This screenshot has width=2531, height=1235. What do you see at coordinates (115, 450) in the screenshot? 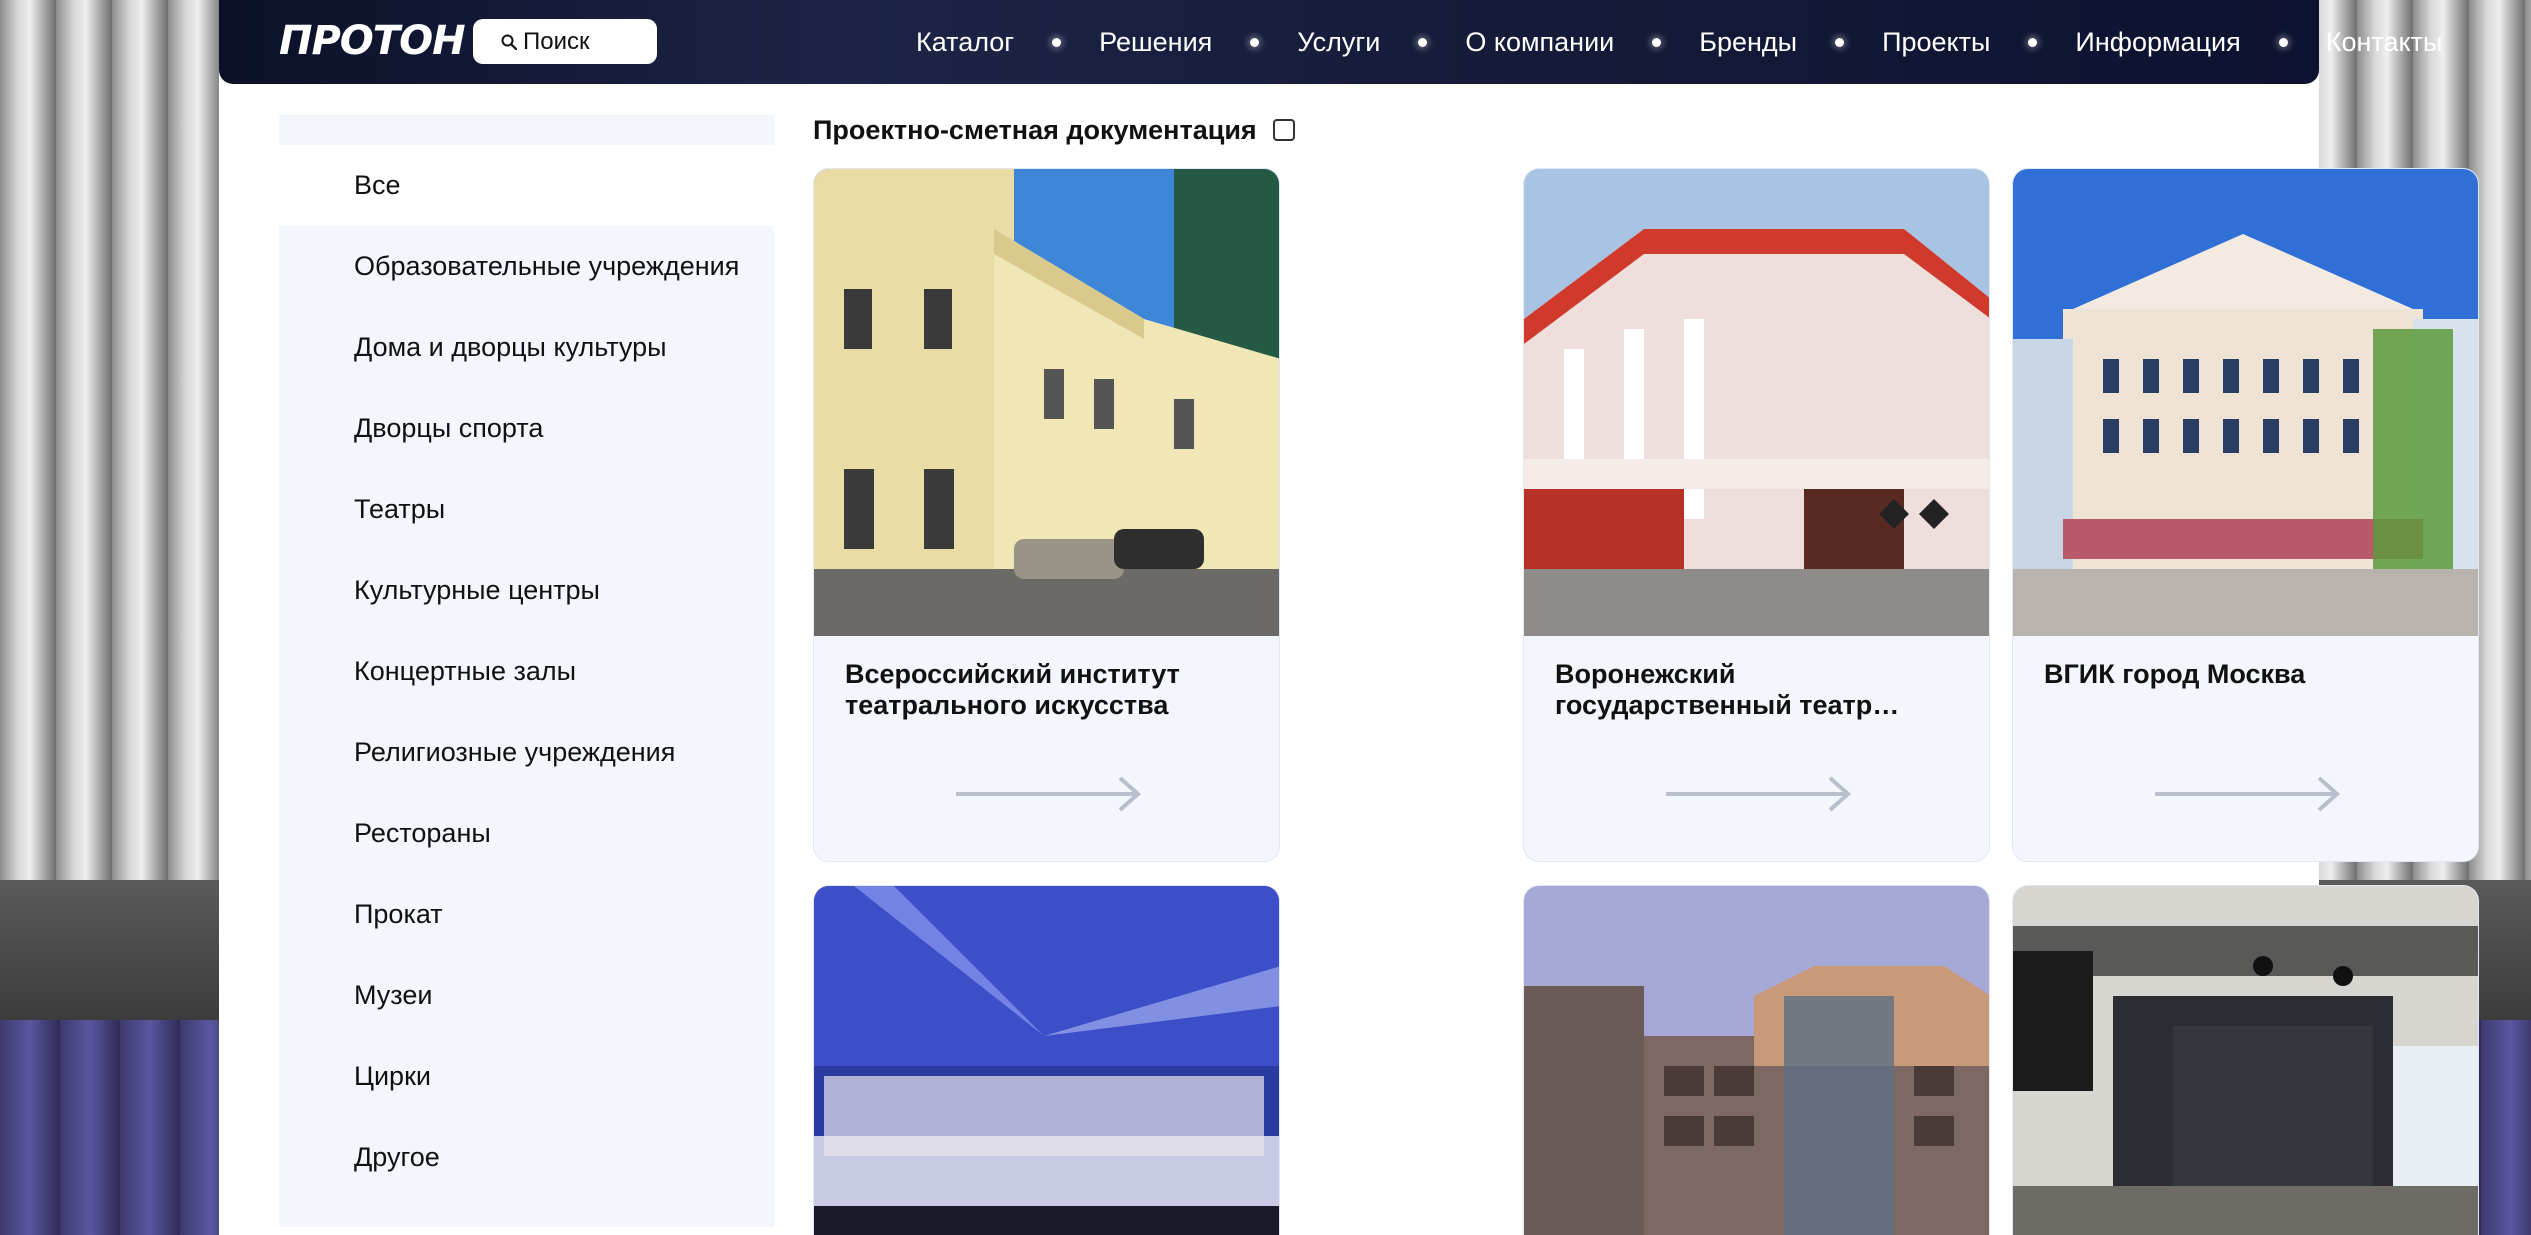
I see `curtain-left` at bounding box center [115, 450].